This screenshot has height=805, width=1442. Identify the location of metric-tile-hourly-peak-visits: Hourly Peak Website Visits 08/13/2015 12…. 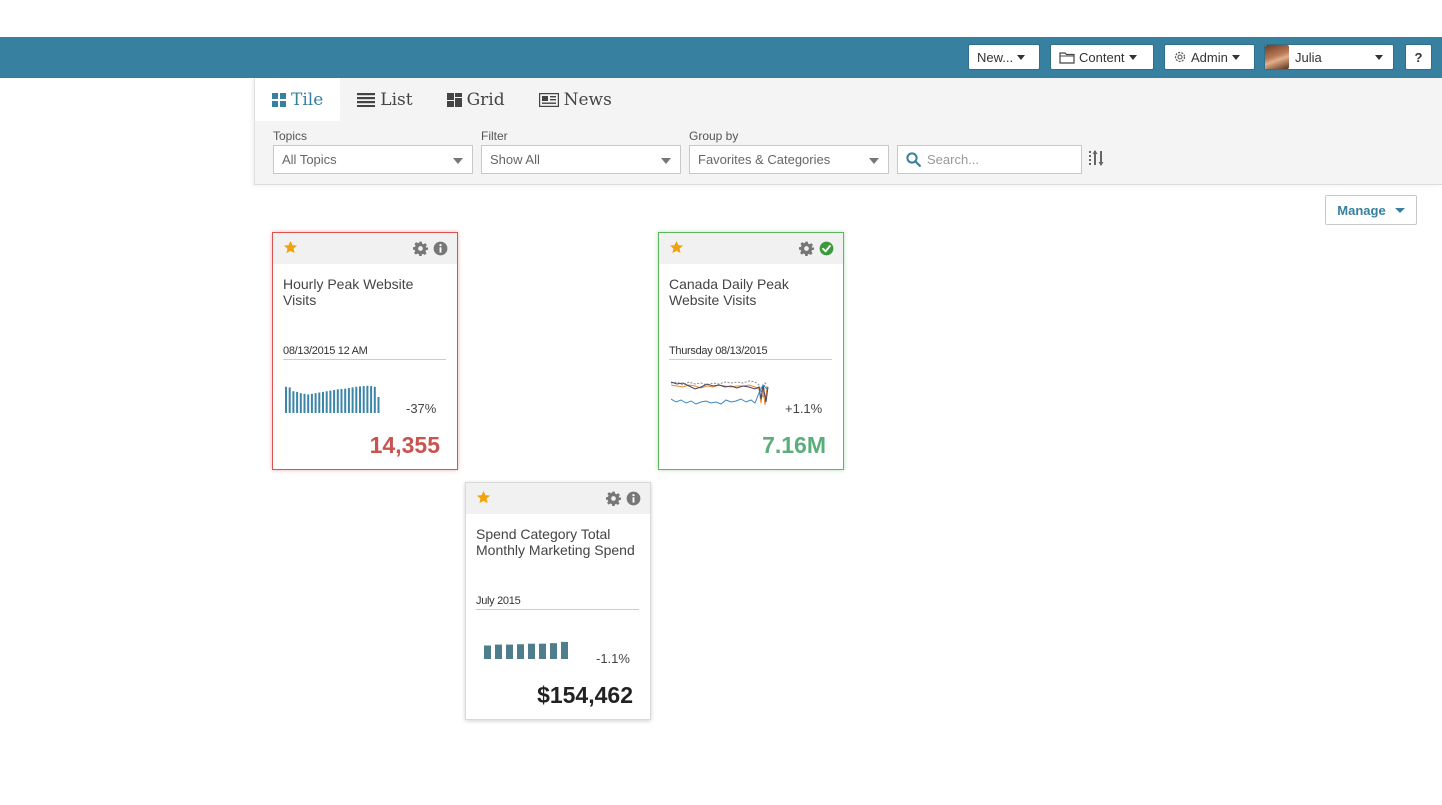
(365, 351).